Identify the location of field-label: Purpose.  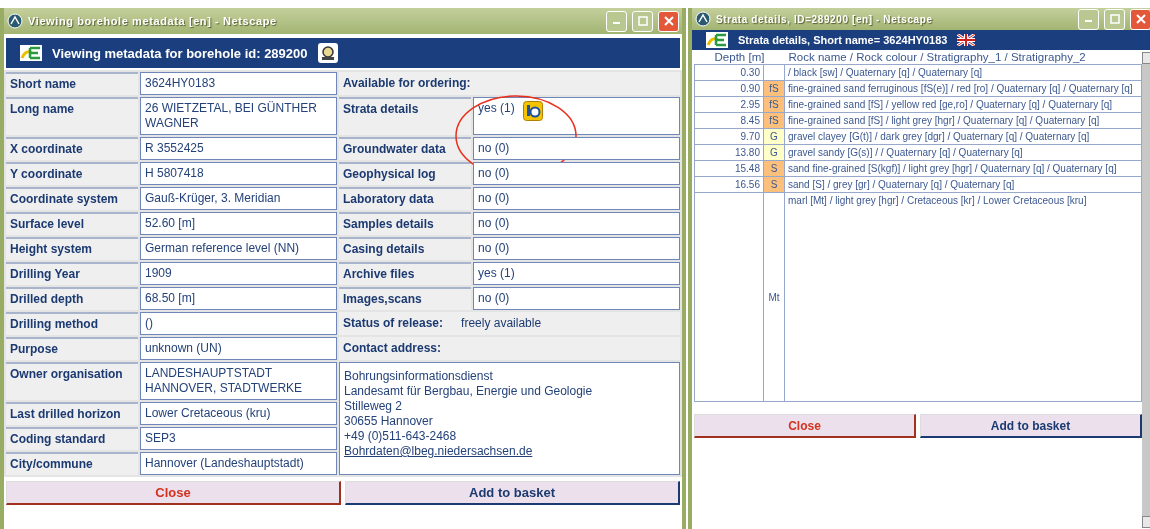
(72, 348).